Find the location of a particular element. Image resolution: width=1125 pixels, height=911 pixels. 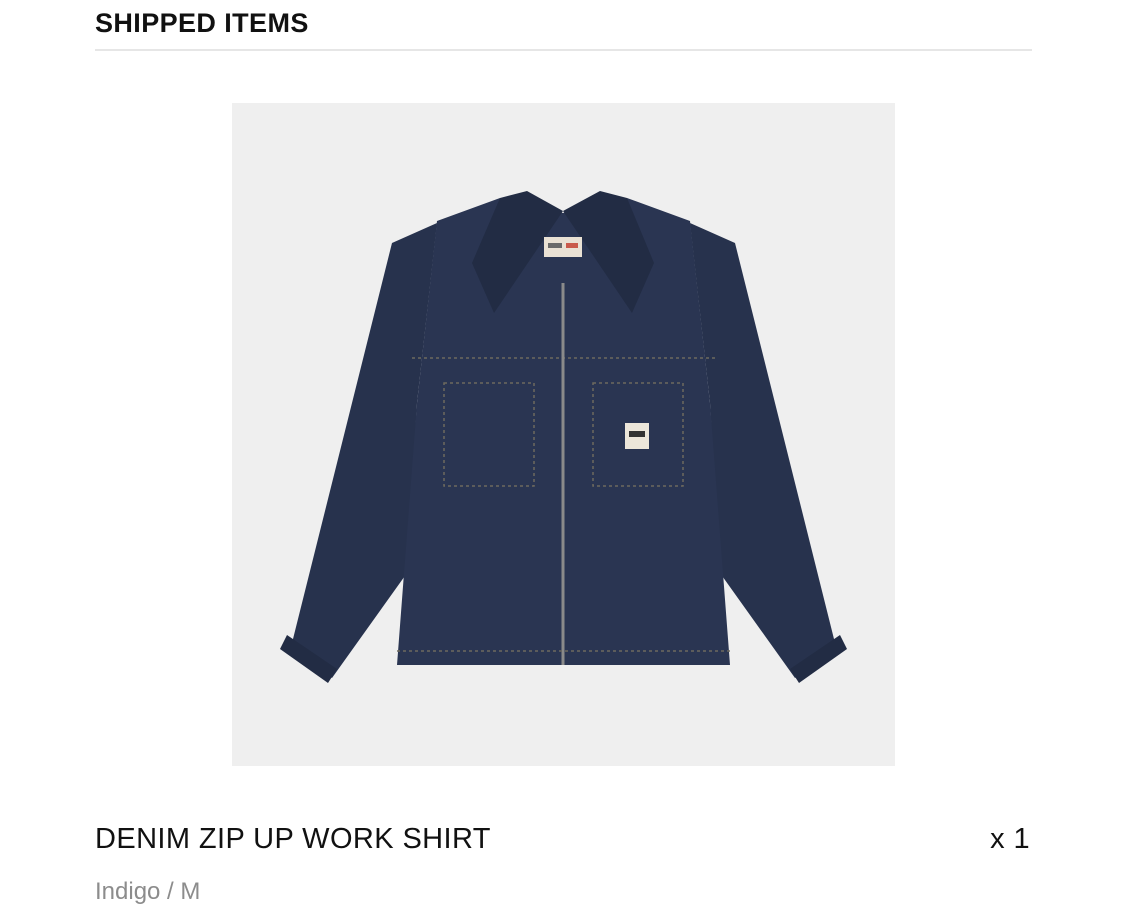

section-title: SHIPPED ITEMS is located at coordinates (202, 23).